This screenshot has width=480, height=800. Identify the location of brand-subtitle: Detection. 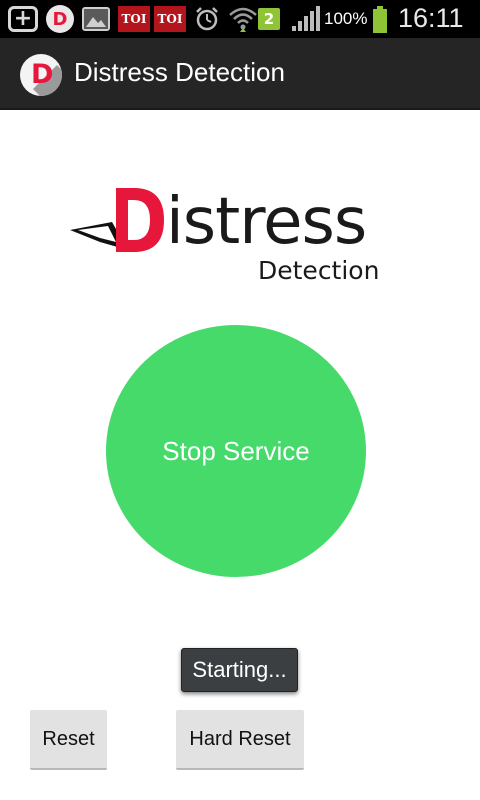
(319, 270).